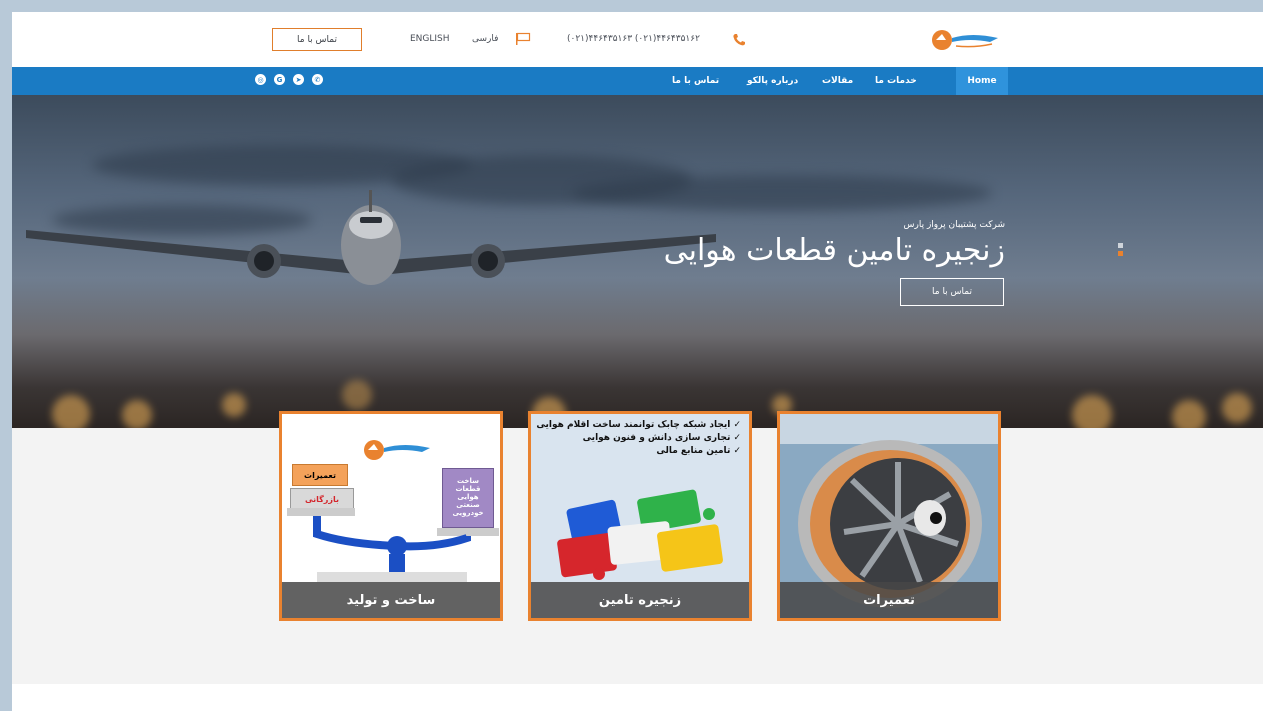  Describe the element at coordinates (391, 600) in the screenshot. I see `card-caption: ساخت و تولید` at that location.